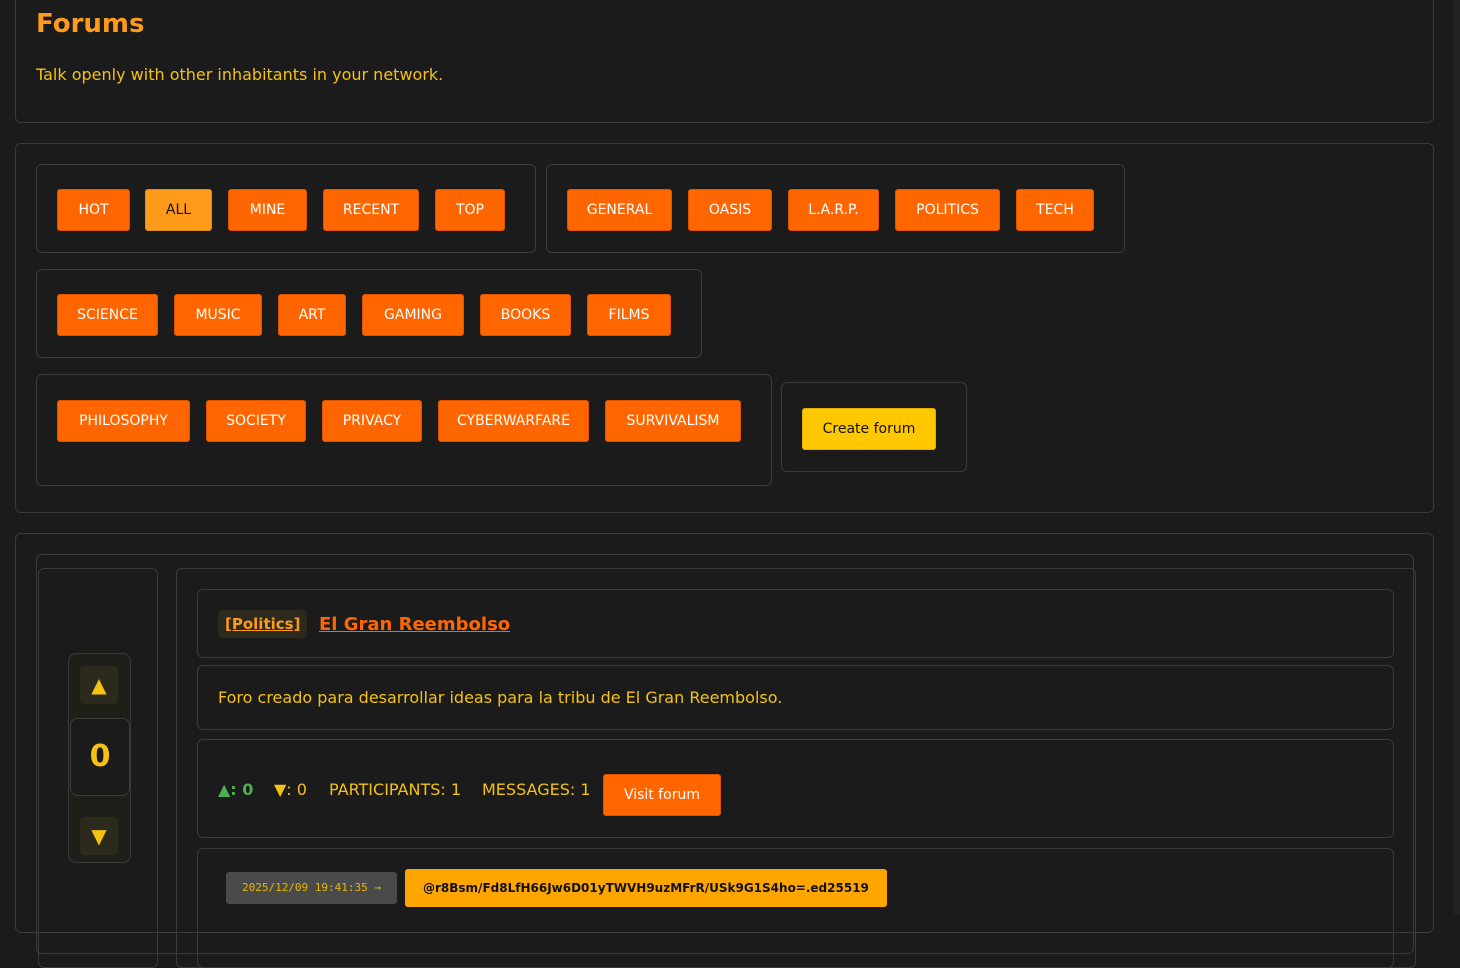  What do you see at coordinates (312, 315) in the screenshot?
I see `category-art-button: ART` at bounding box center [312, 315].